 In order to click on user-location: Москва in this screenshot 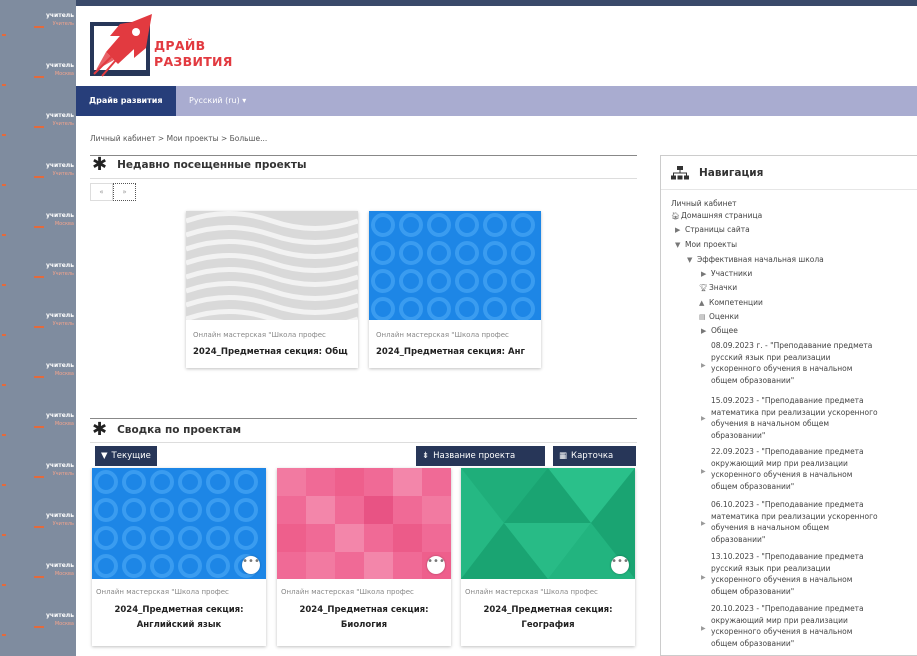, I will do `click(64, 574)`.